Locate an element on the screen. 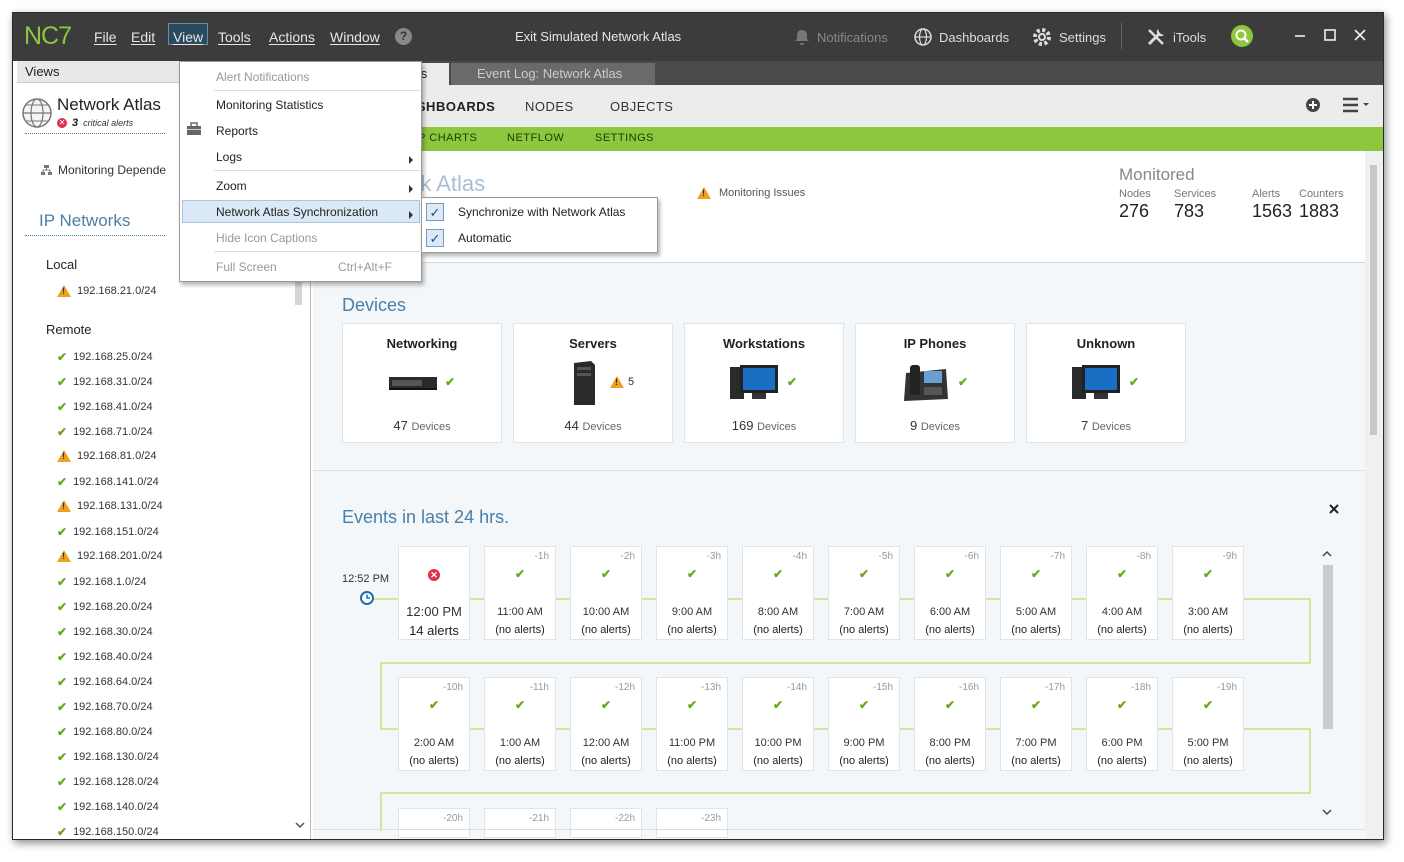 This screenshot has width=1404, height=862. stat-nodes: Nodes 276 is located at coordinates (1135, 205).